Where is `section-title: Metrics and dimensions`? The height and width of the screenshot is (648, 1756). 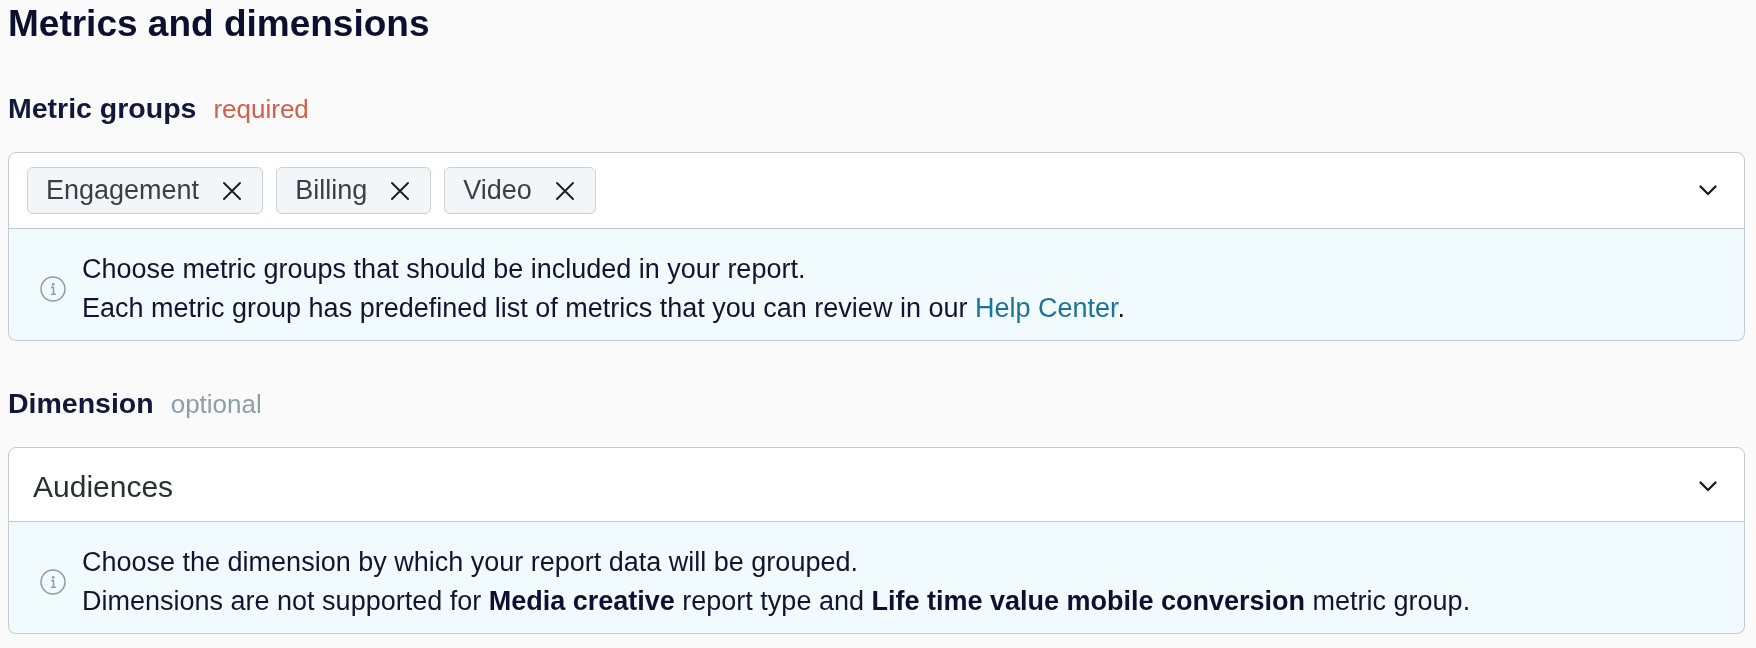 section-title: Metrics and dimensions is located at coordinates (219, 24).